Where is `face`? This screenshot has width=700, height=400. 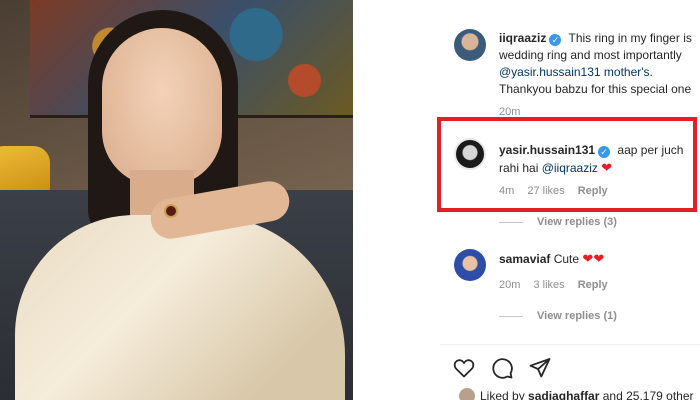 face is located at coordinates (162, 107).